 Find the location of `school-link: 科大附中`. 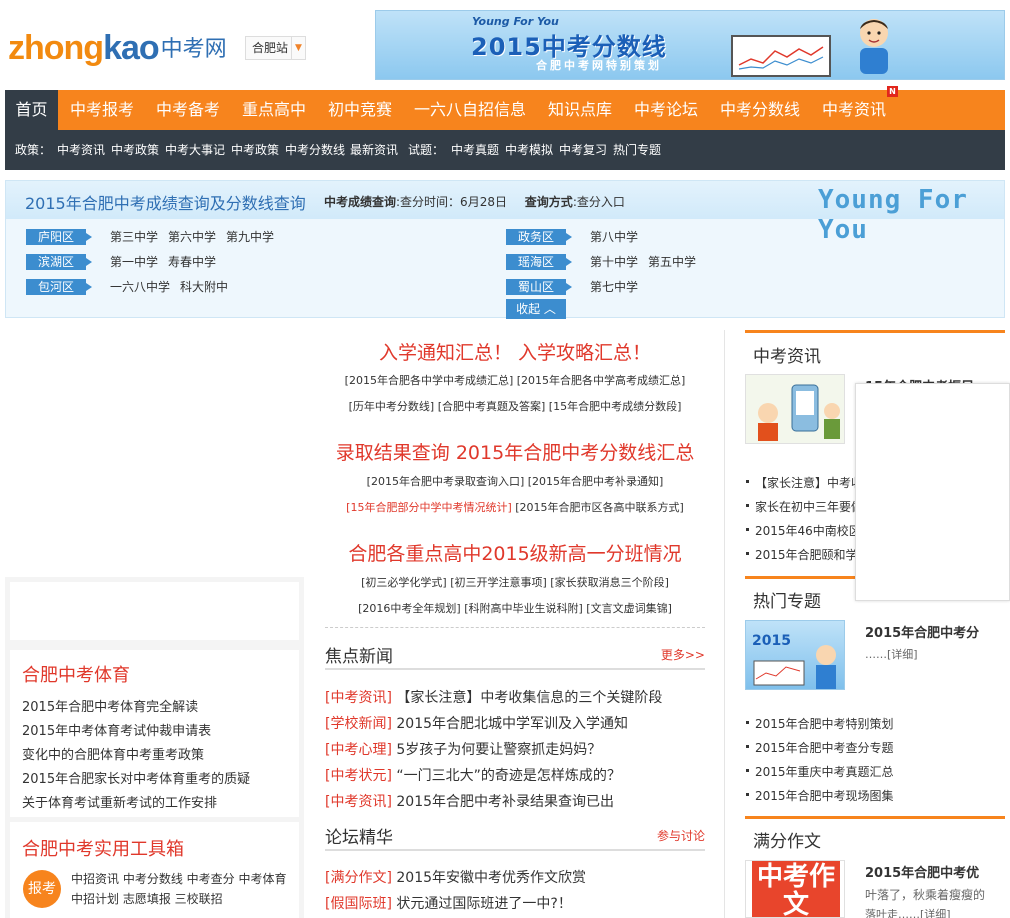

school-link: 科大附中 is located at coordinates (204, 287).